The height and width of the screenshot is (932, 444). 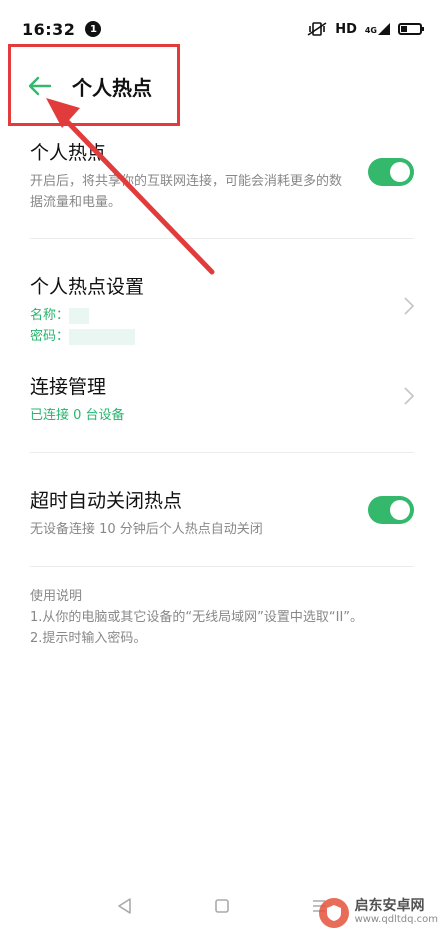 I want to click on hotspot-name-value, so click(x=79, y=315).